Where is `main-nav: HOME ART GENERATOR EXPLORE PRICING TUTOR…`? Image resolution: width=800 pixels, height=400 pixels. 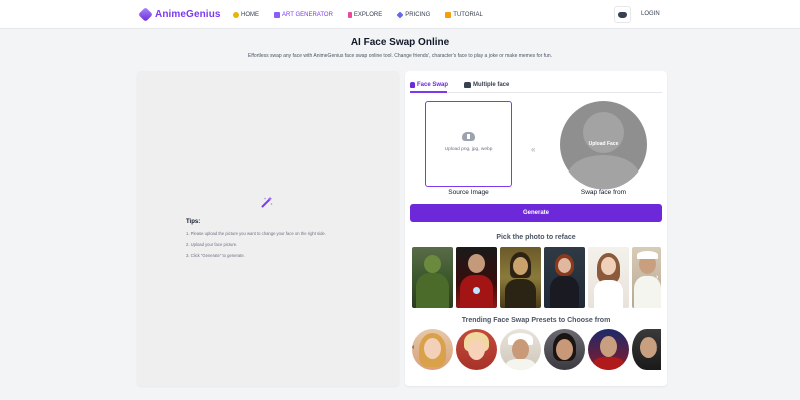 main-nav: HOME ART GENERATOR EXPLORE PRICING TUTOR… is located at coordinates (365, 15).